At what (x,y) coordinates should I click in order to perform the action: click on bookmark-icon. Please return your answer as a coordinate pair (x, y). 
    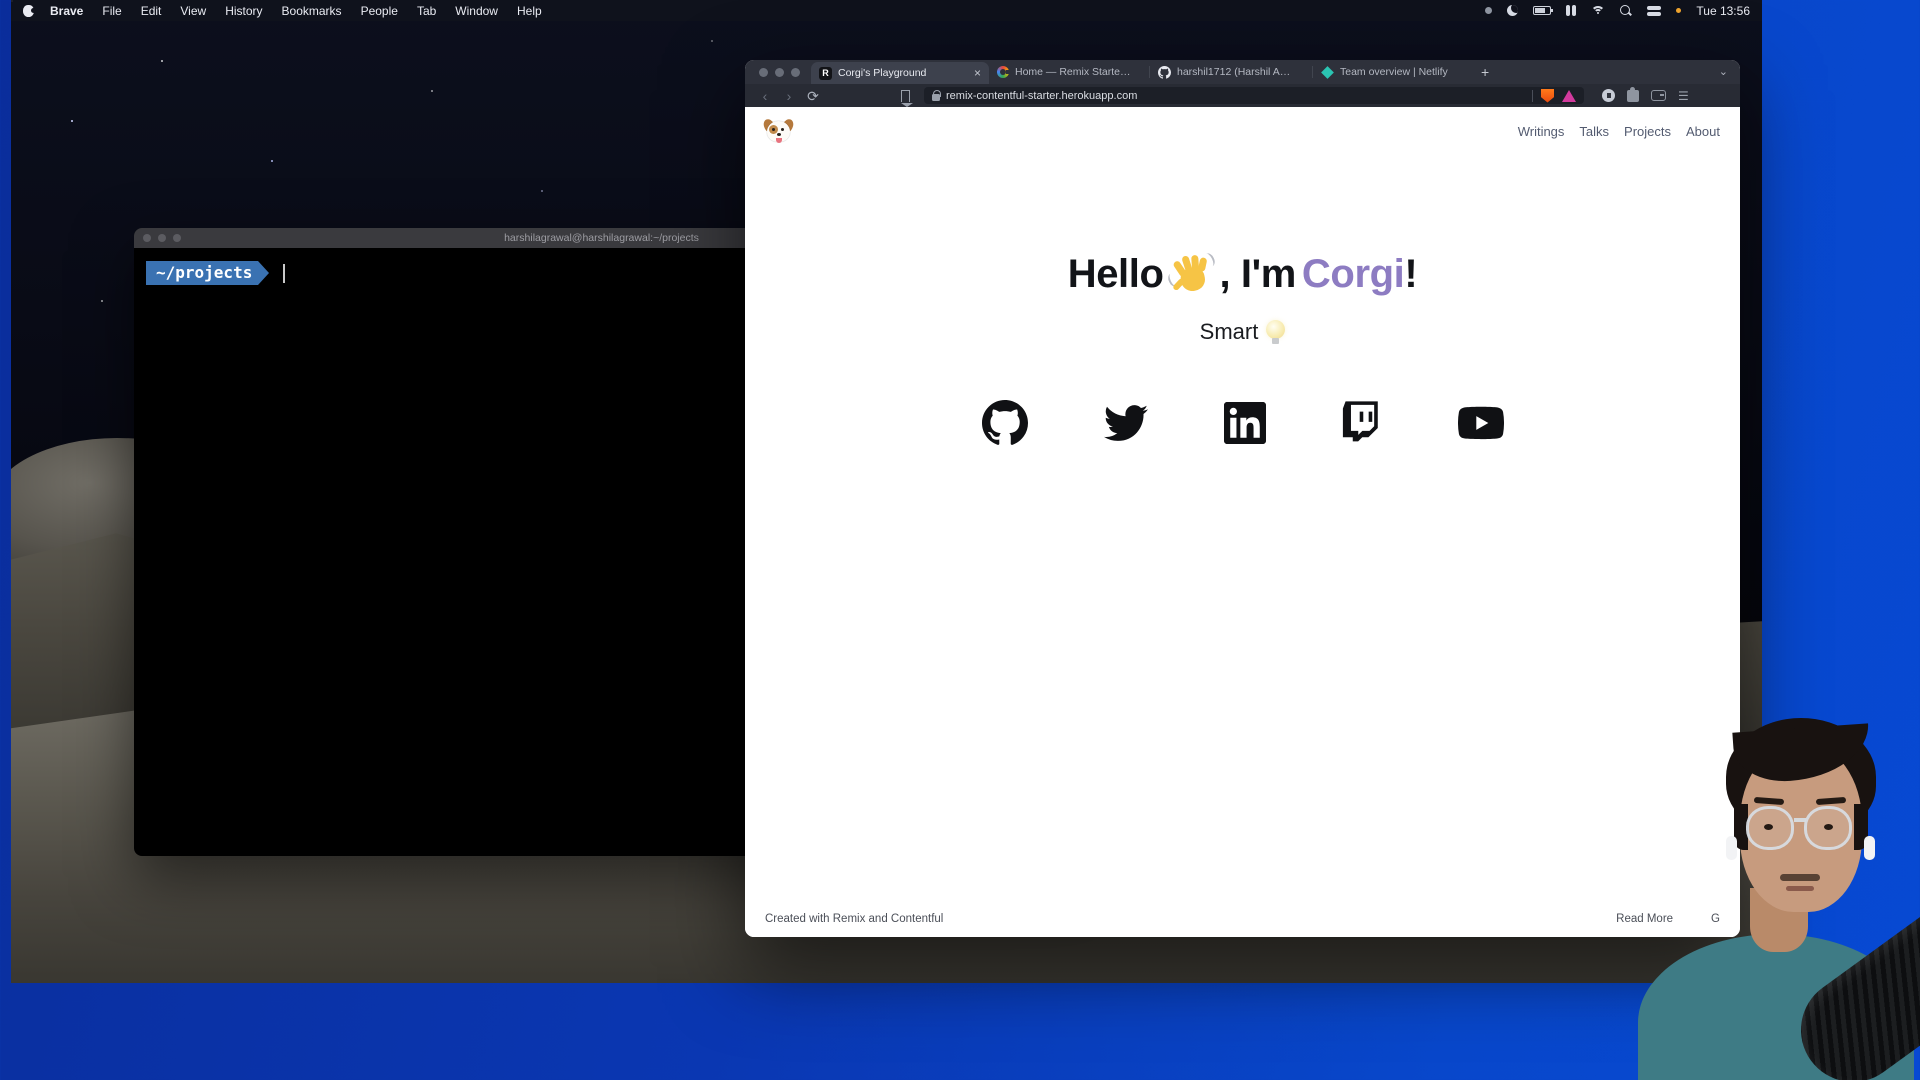
    Looking at the image, I should click on (906, 98).